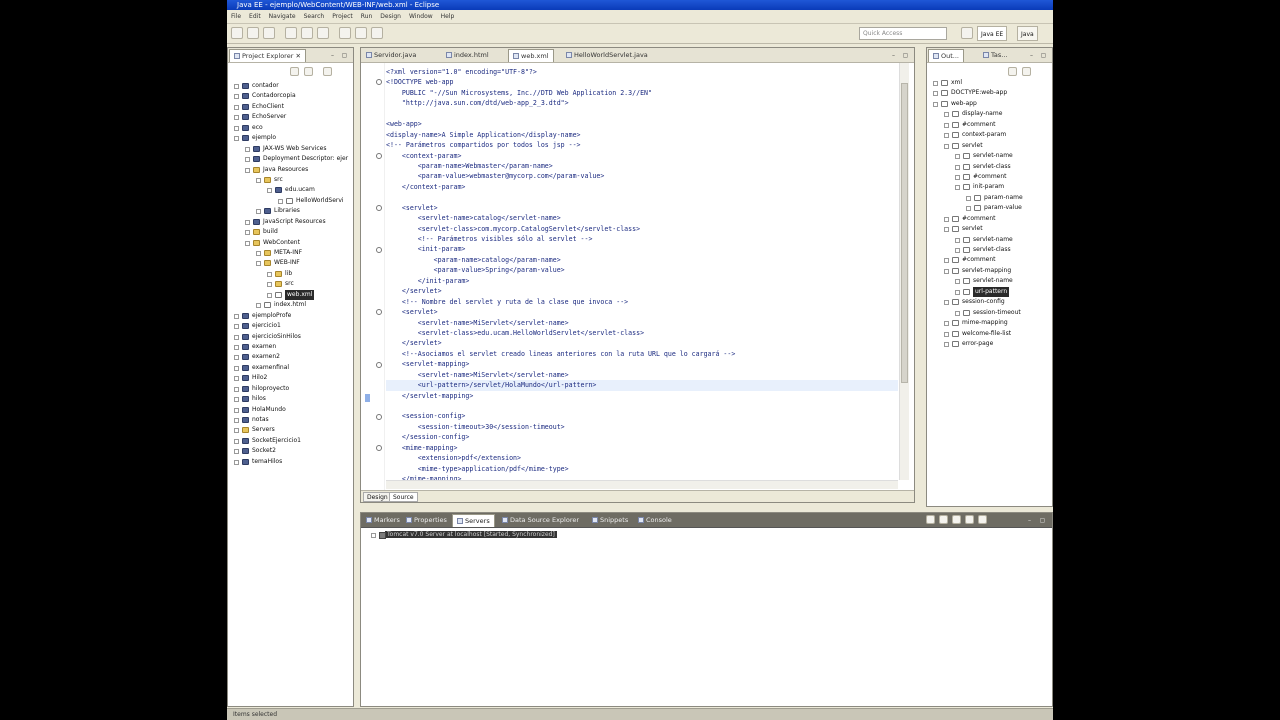  Describe the element at coordinates (290, 170) in the screenshot. I see `tree-item: Java Resources` at that location.